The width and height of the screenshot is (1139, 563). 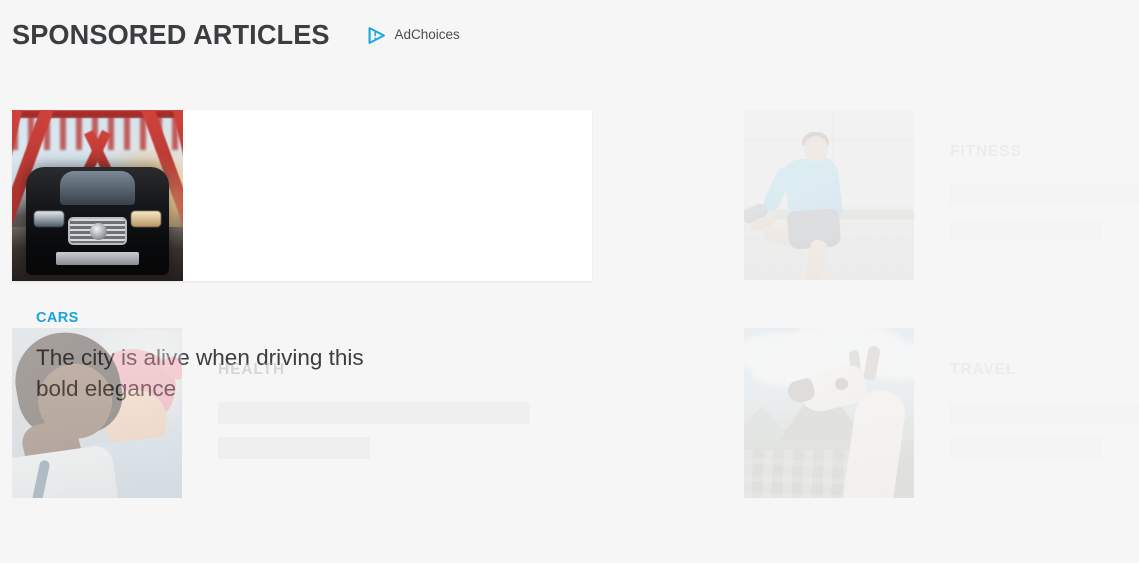 I want to click on doctor-child-photo, so click(x=97, y=413).